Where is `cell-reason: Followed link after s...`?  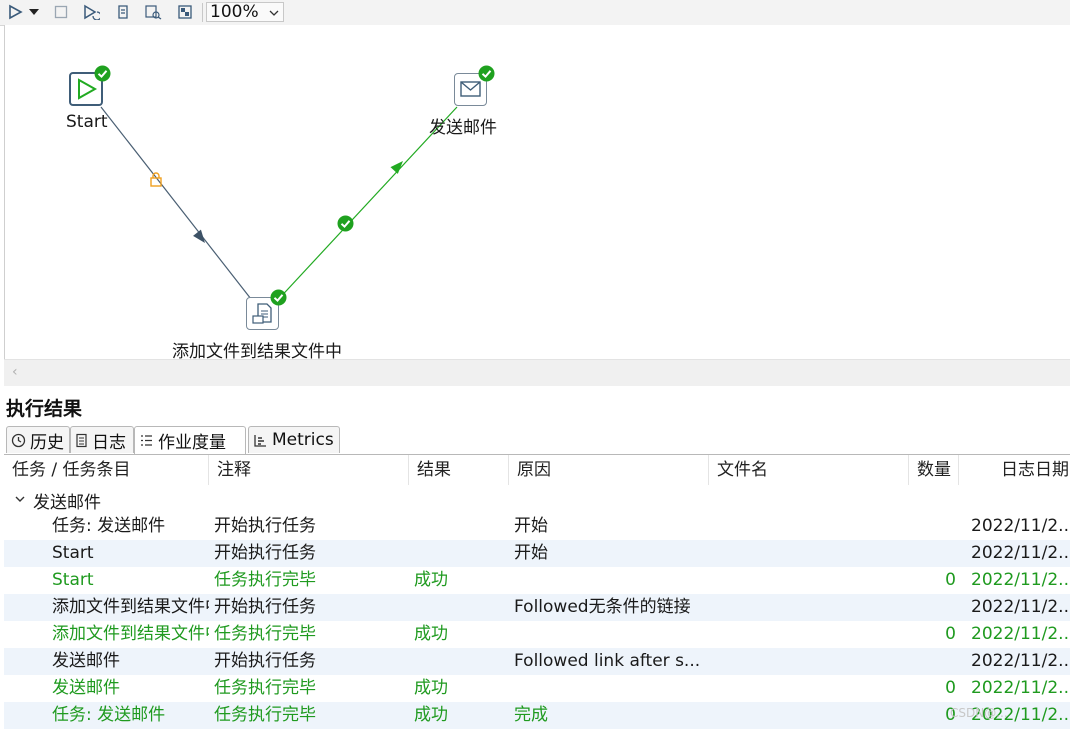 cell-reason: Followed link after s... is located at coordinates (607, 661).